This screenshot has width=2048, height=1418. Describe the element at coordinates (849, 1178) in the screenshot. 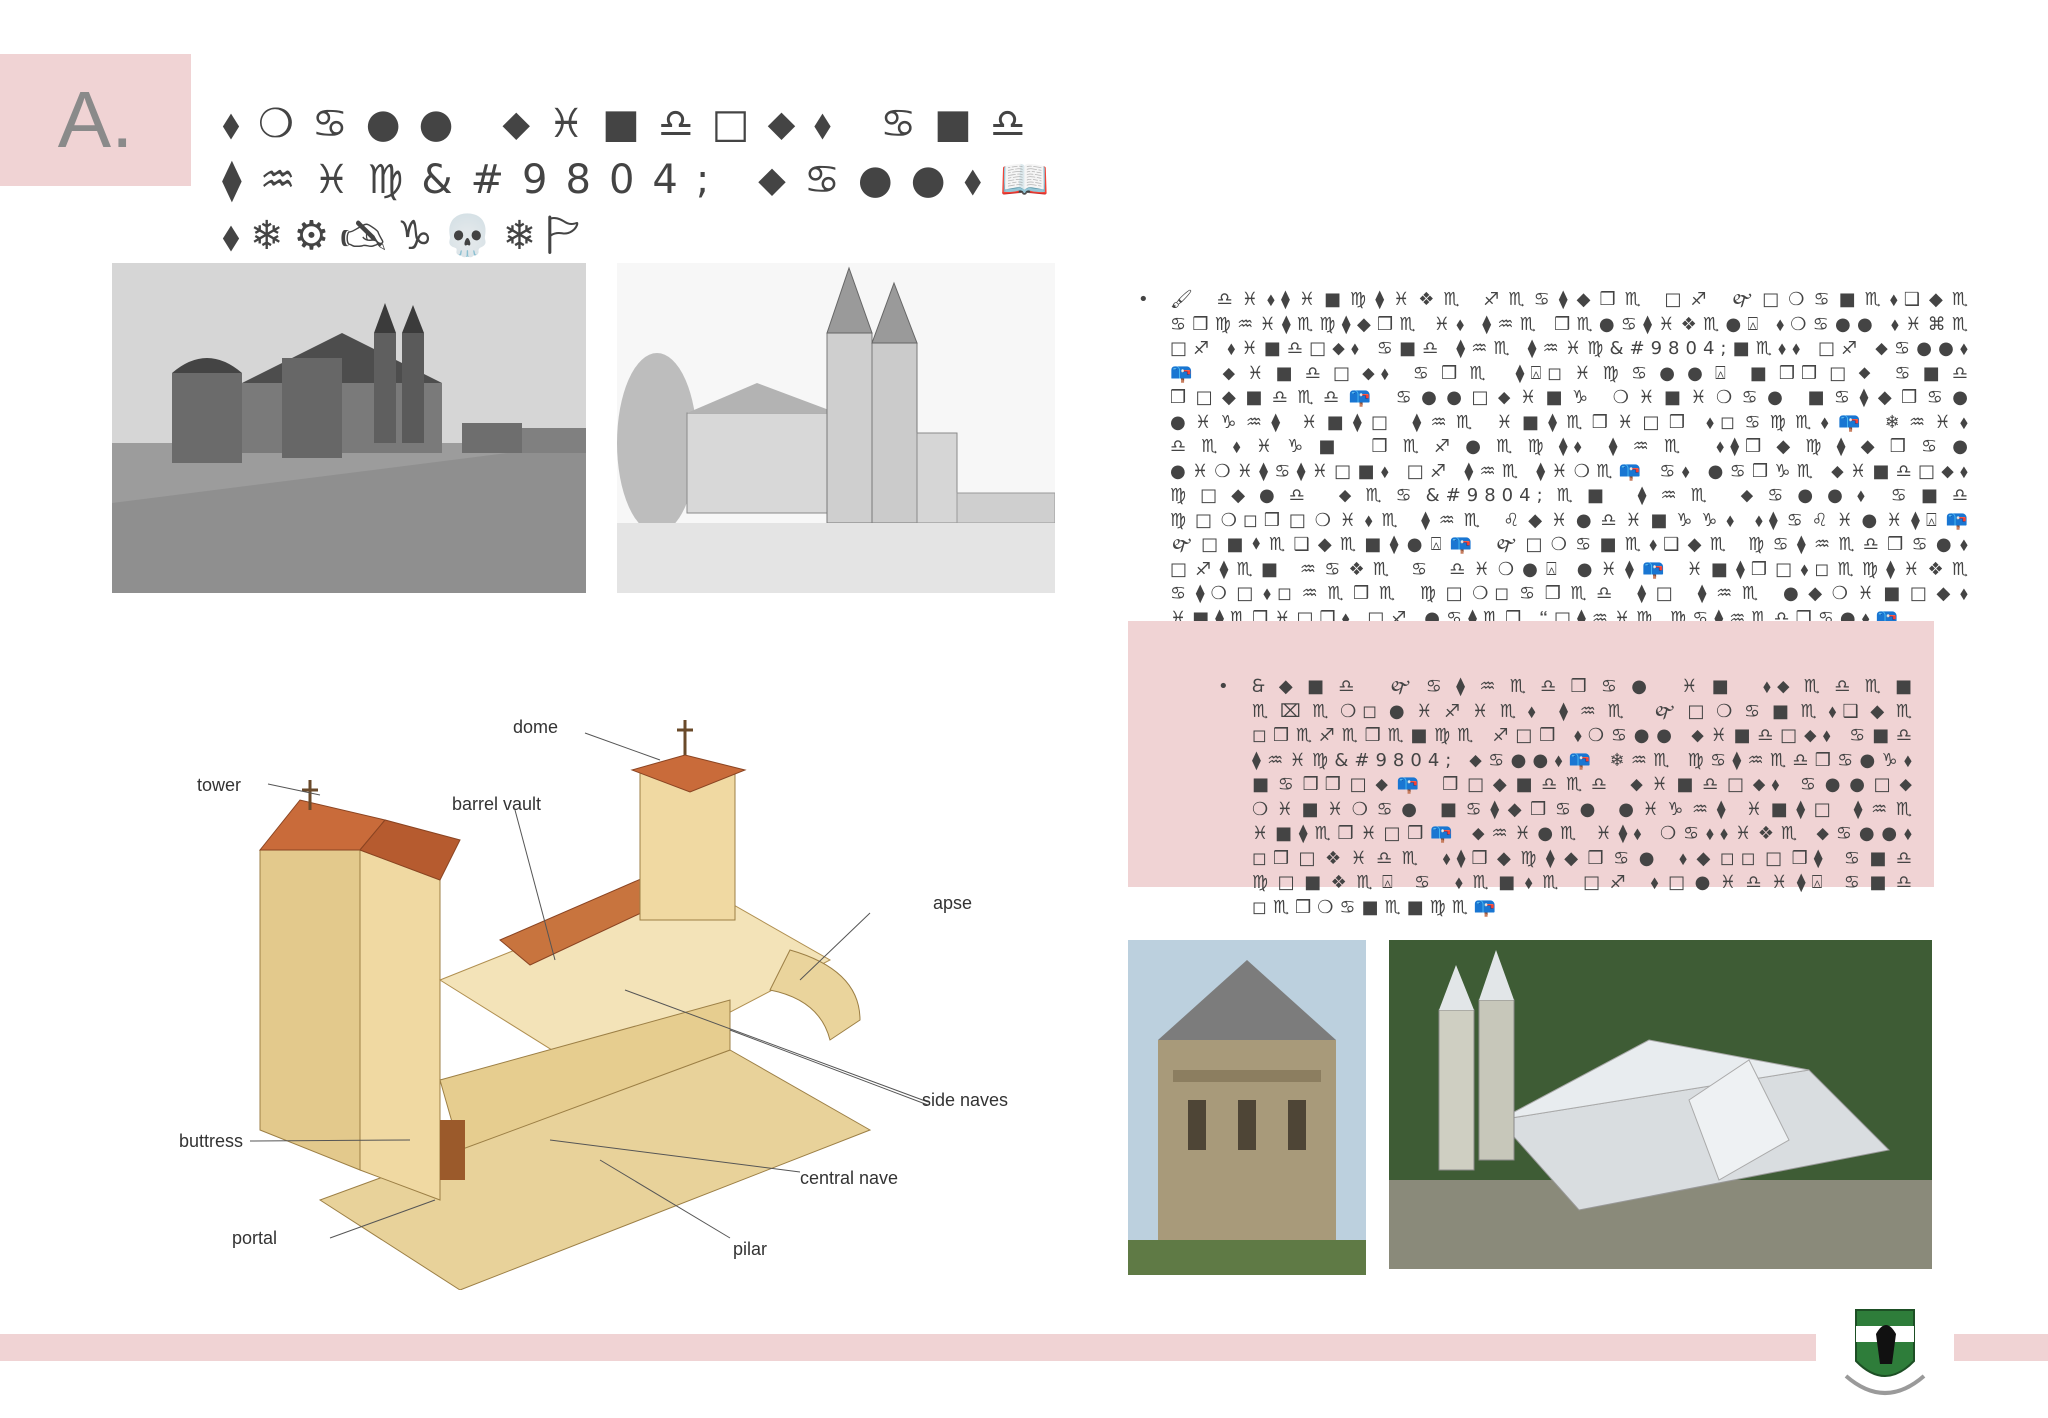

I see `label-central-nave: central nave` at that location.